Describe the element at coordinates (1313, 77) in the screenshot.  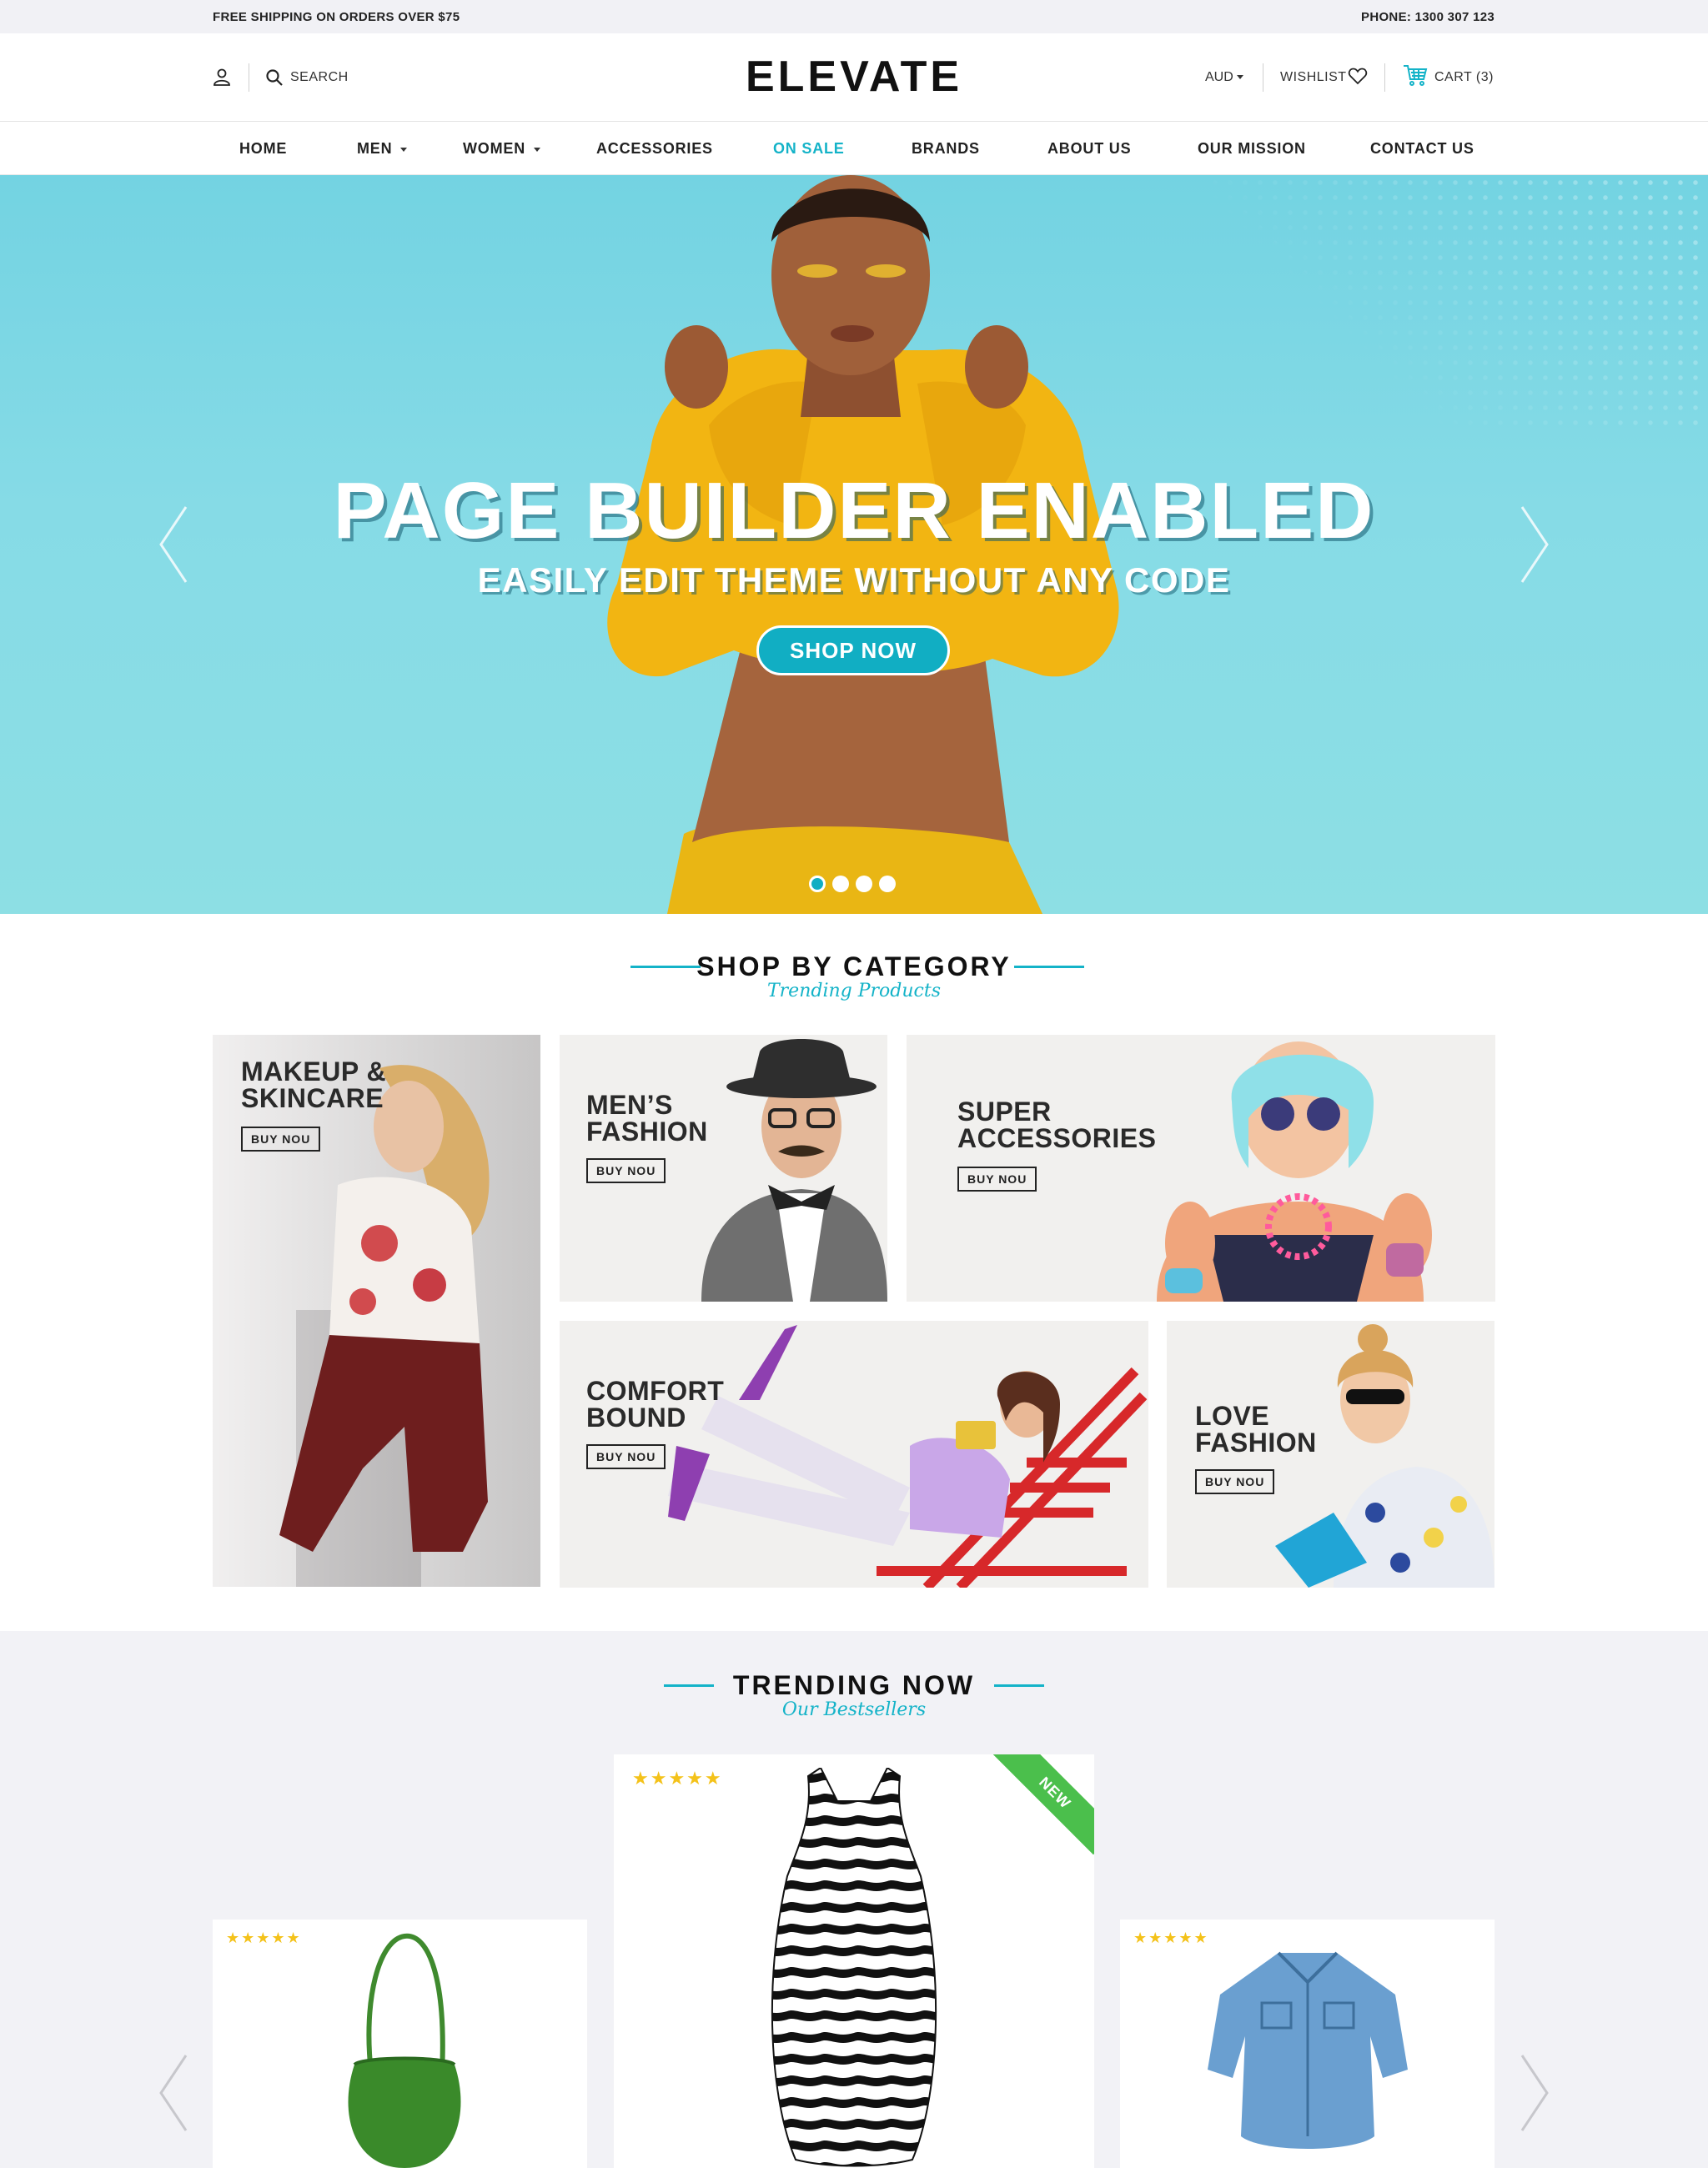
I see `wishlist-link: WISHLIST` at that location.